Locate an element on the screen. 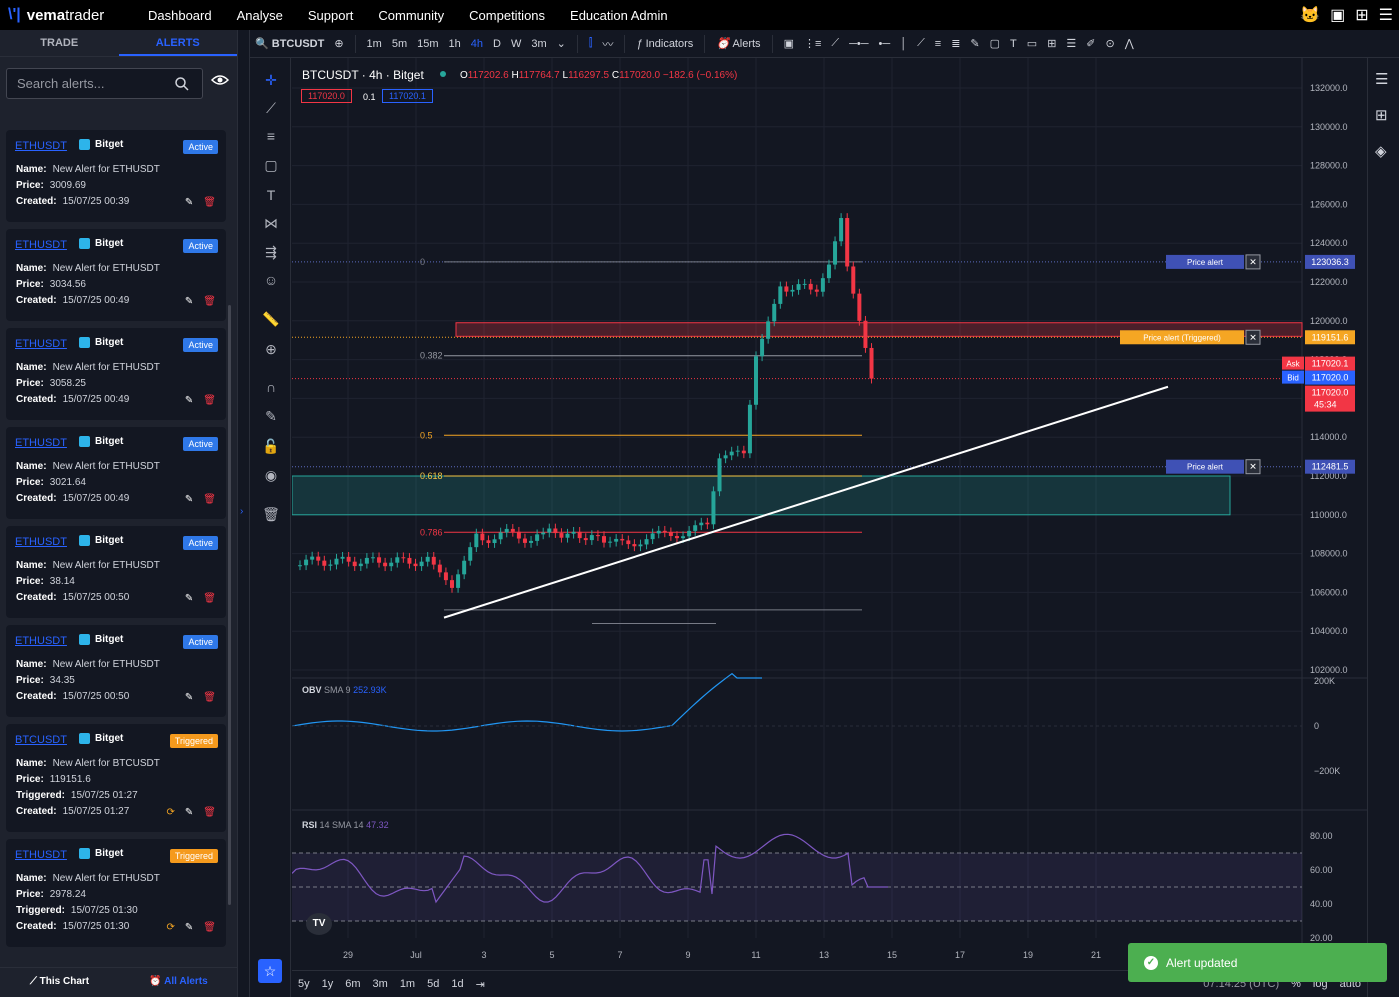 Image resolution: width=1399 pixels, height=997 pixels. emoji-icon: ☺ is located at coordinates (271, 280).